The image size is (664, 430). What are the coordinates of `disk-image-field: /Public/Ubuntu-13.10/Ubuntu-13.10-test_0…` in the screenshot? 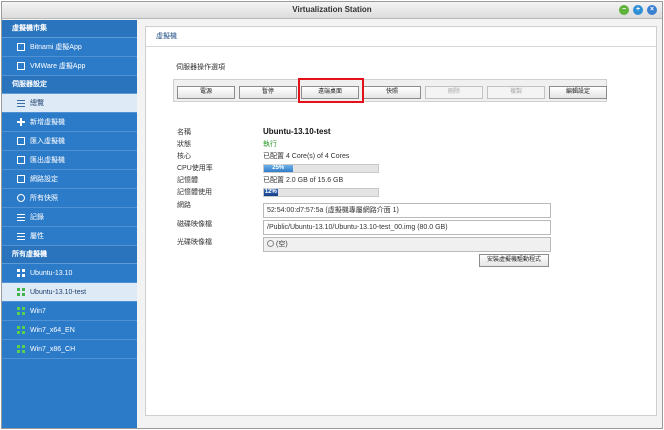 It's located at (407, 227).